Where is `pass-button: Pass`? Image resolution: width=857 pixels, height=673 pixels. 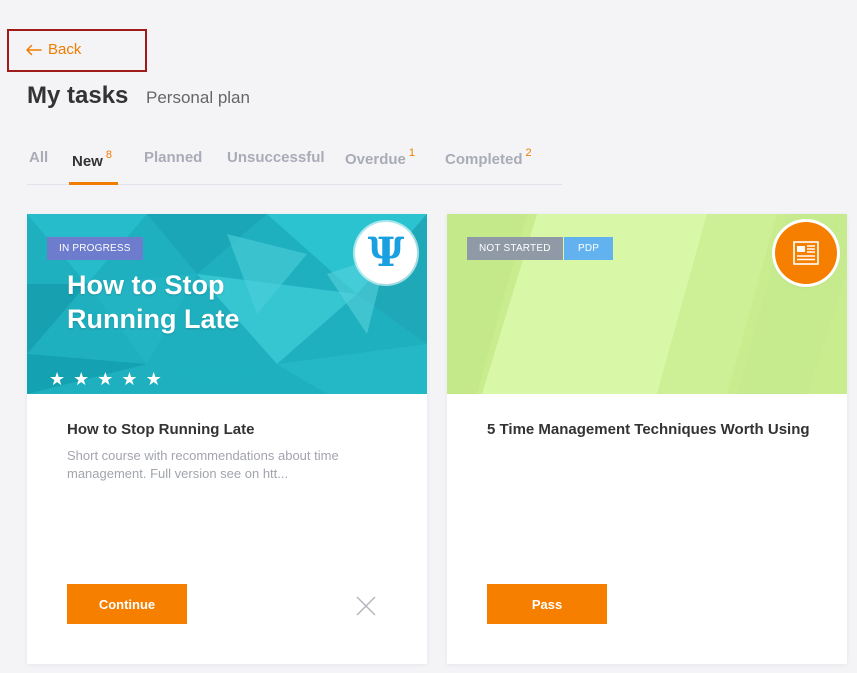
pass-button: Pass is located at coordinates (547, 604).